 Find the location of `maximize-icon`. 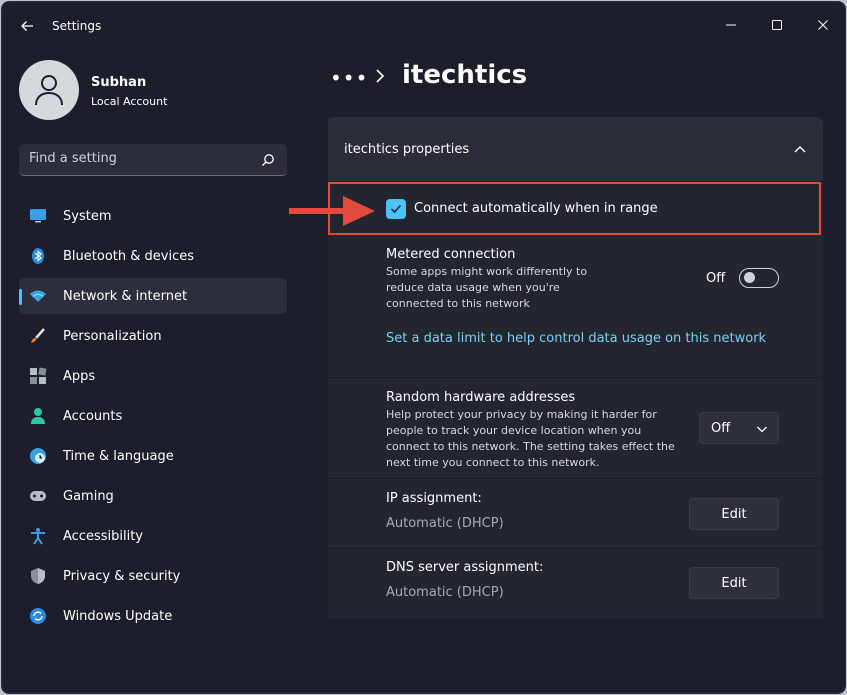

maximize-icon is located at coordinates (777, 25).